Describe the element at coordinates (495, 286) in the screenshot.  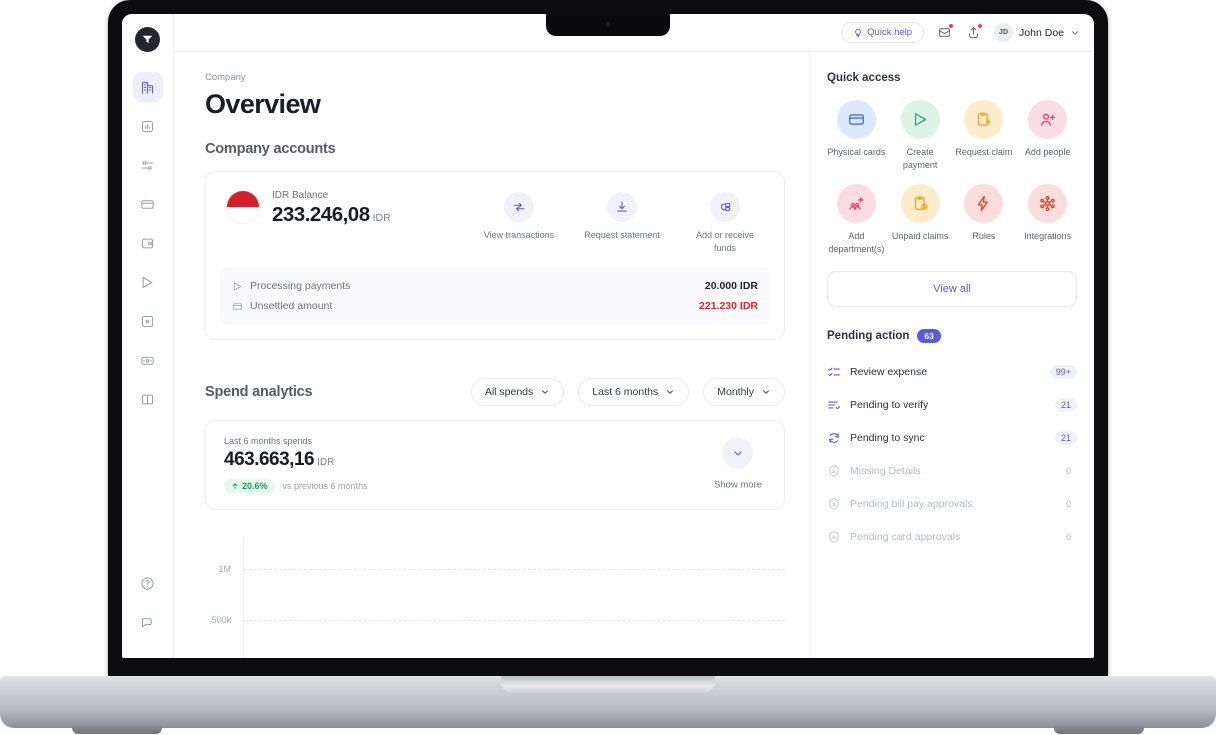
I see `balance-sub-row-0: Processing payments 20.000 IDR` at that location.